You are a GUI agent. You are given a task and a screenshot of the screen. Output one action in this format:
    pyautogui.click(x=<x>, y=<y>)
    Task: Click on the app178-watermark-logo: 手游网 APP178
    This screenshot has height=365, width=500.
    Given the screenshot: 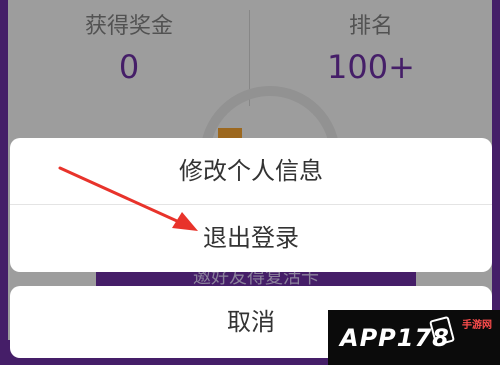 What is the action you would take?
    pyautogui.click(x=414, y=337)
    